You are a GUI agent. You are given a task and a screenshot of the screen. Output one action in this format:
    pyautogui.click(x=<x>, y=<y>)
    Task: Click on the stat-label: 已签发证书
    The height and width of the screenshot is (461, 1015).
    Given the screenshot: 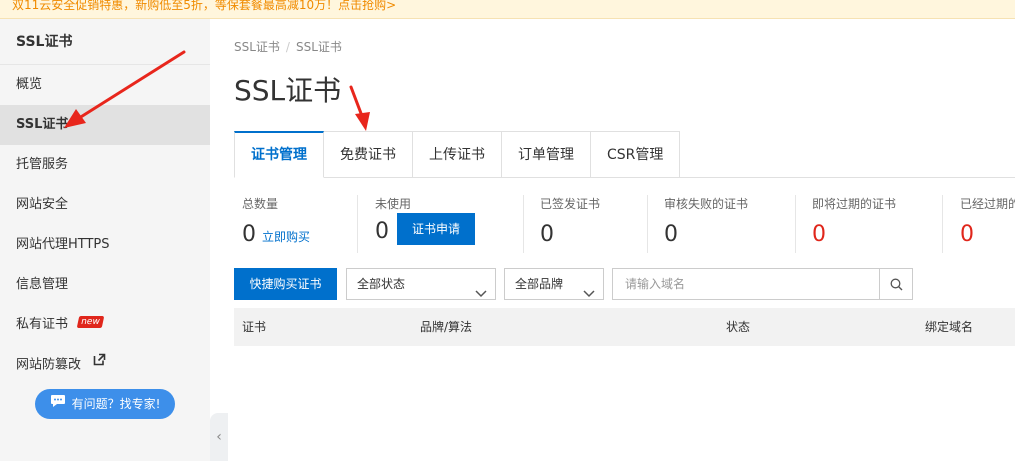 What is the action you would take?
    pyautogui.click(x=570, y=204)
    